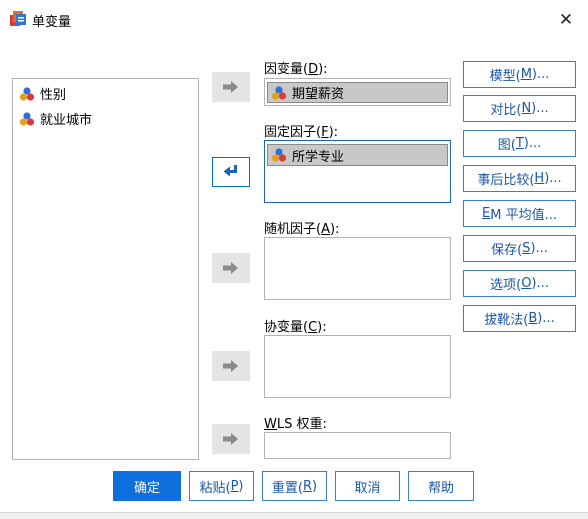 The width and height of the screenshot is (588, 519). What do you see at coordinates (313, 69) in the screenshot?
I see `dependent-label-mnemonic: D` at bounding box center [313, 69].